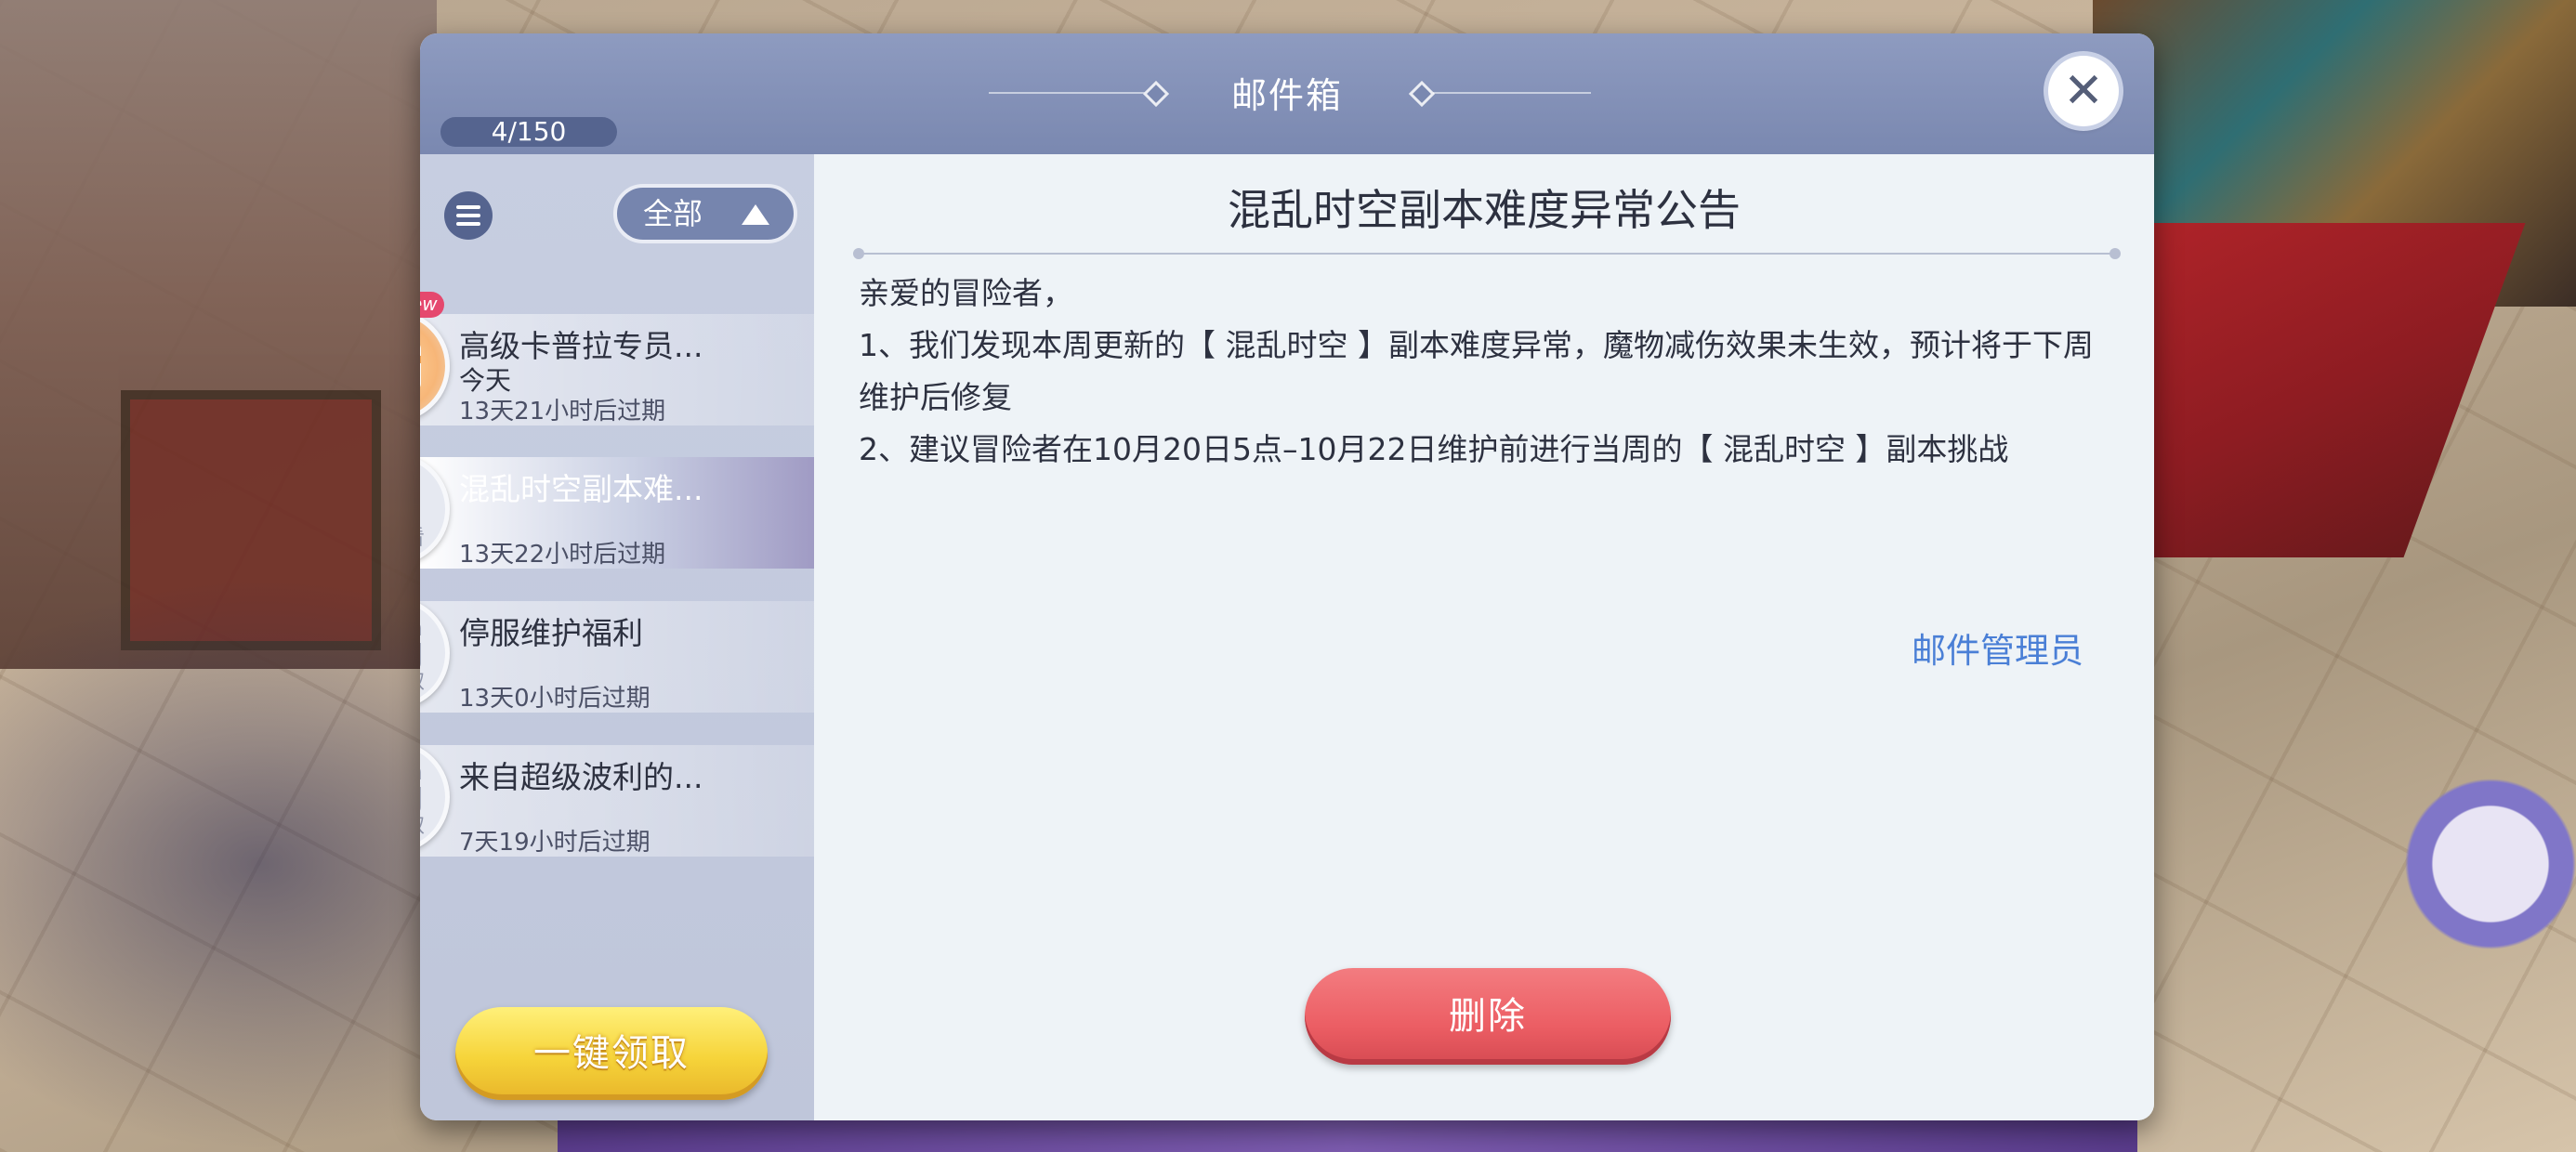  What do you see at coordinates (555, 843) in the screenshot?
I see `mail-item-expire: 7天19小时后过期` at bounding box center [555, 843].